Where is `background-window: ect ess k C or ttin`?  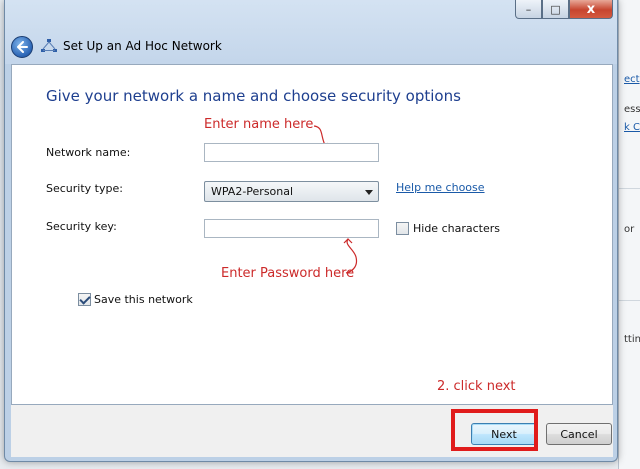 background-window: ect ess k C or ttin is located at coordinates (629, 234).